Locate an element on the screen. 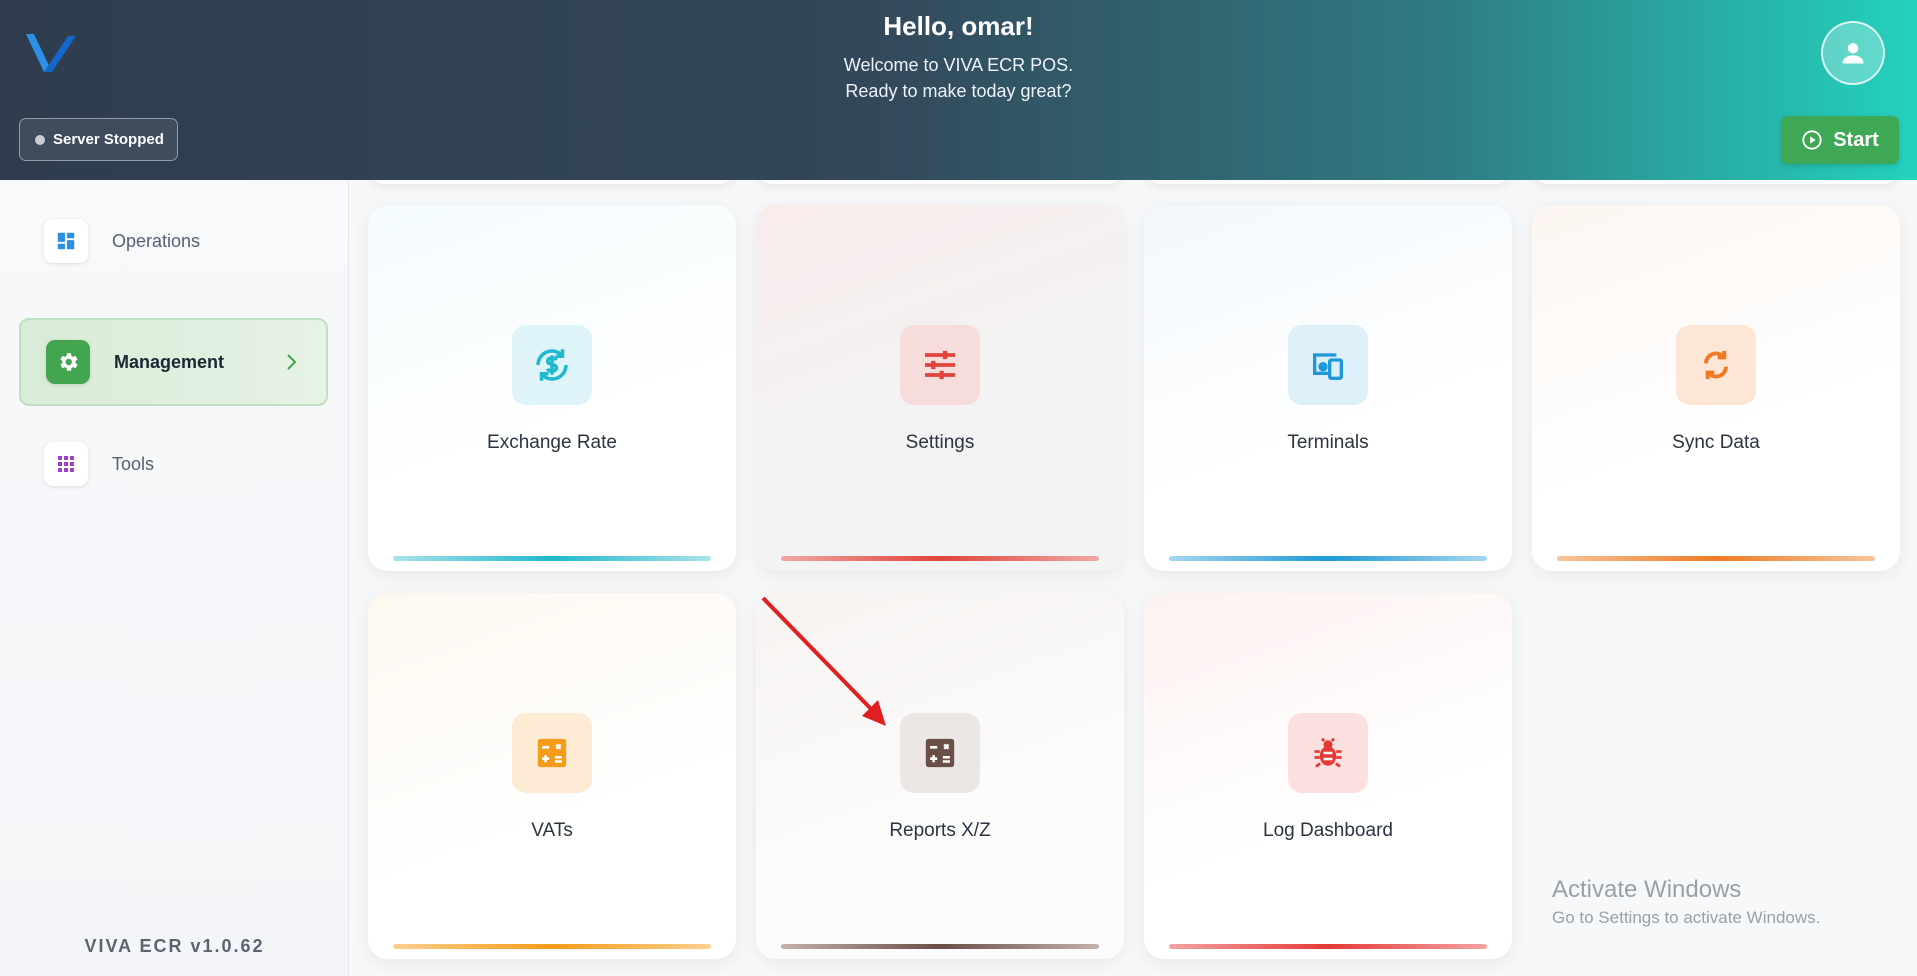 The height and width of the screenshot is (976, 1917). start-server-button: Start is located at coordinates (1840, 140).